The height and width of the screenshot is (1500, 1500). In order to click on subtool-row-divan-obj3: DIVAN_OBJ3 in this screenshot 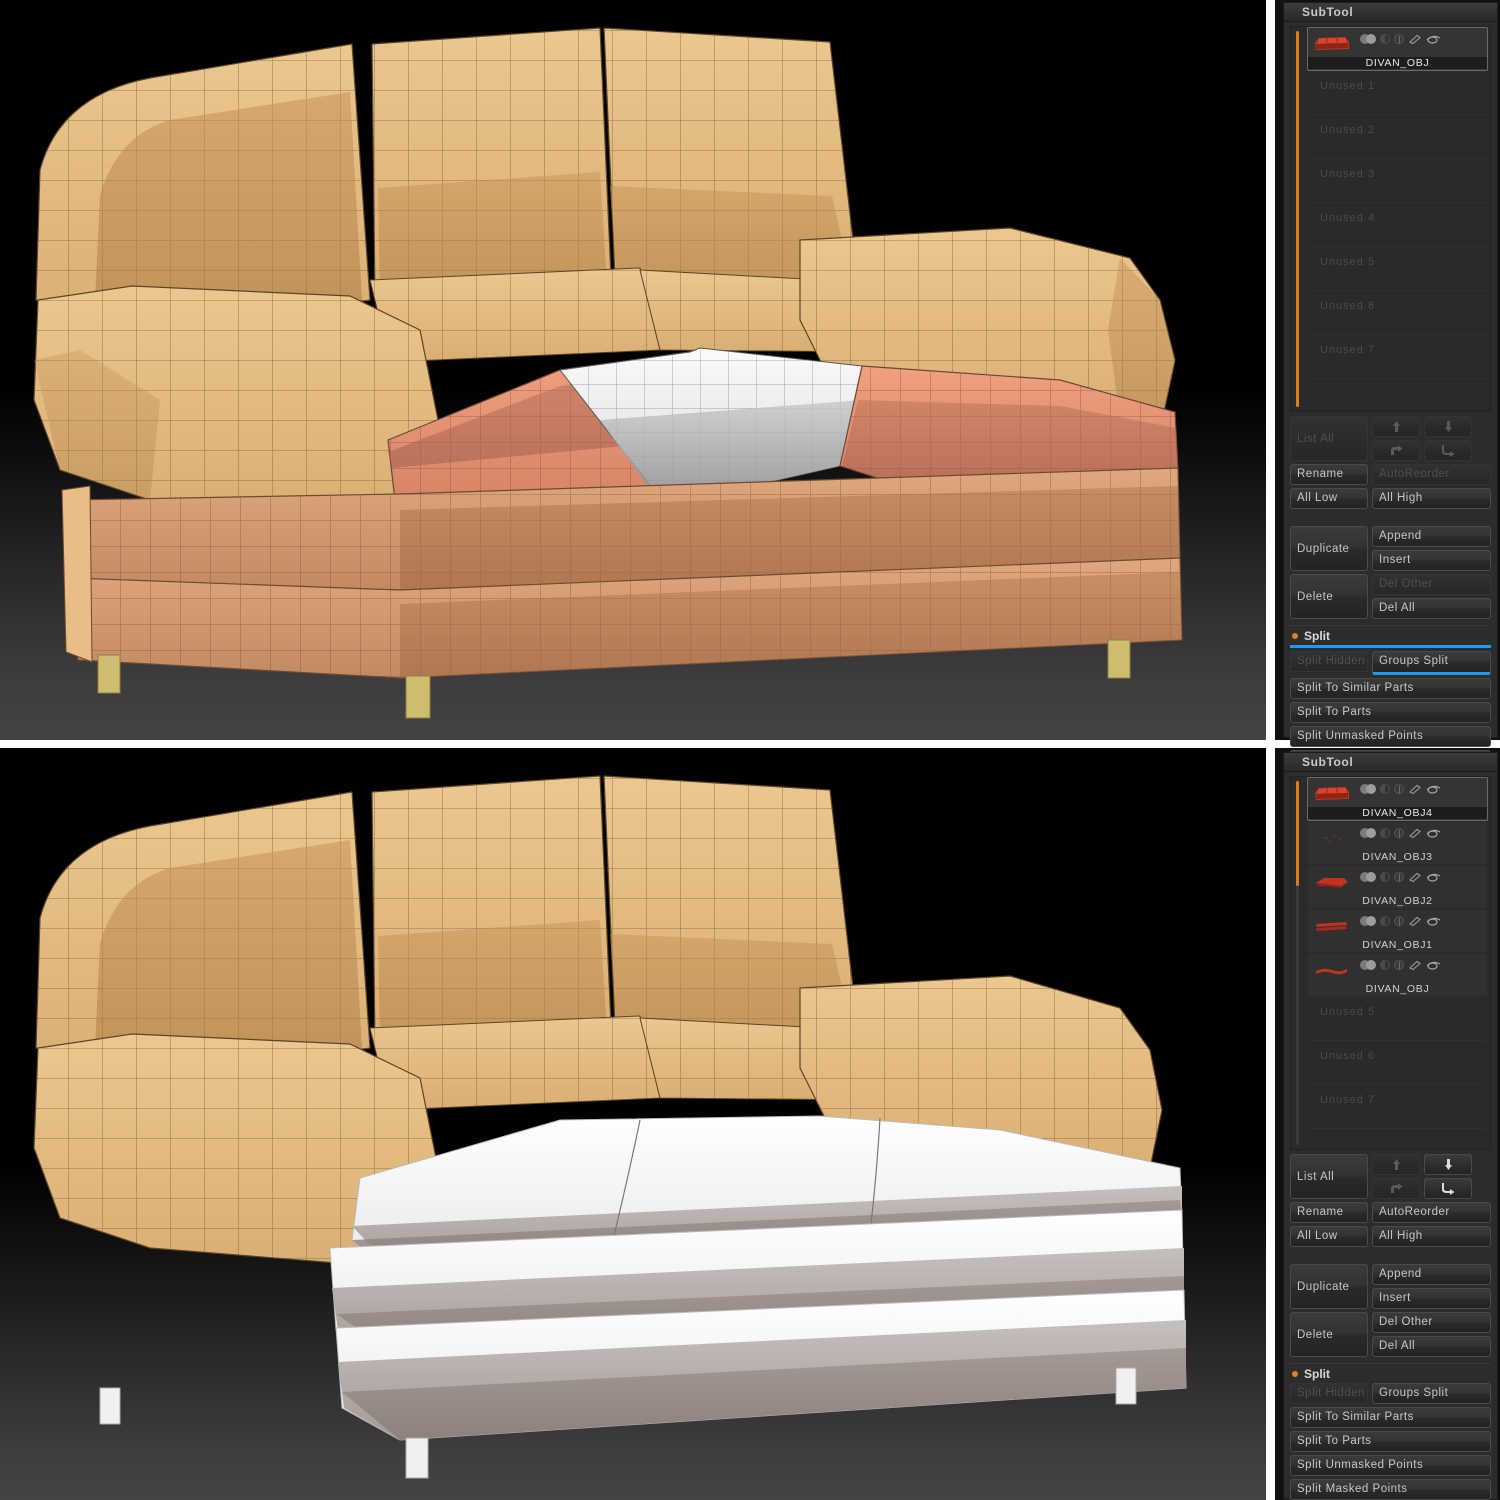, I will do `click(1397, 843)`.